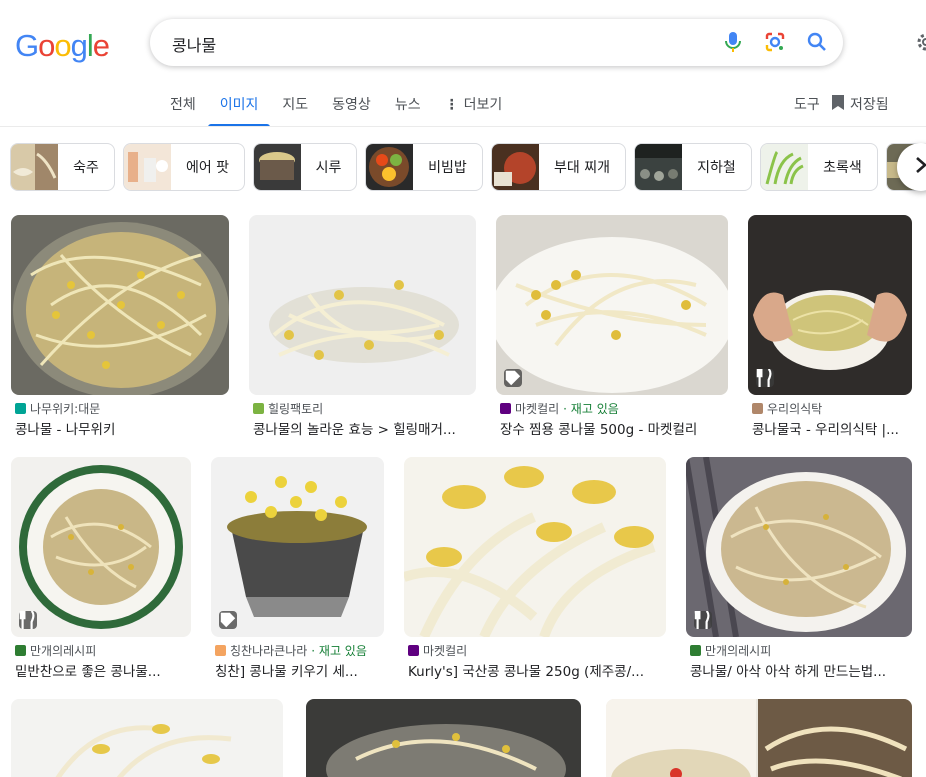 The height and width of the screenshot is (777, 926). I want to click on result-source: 힐링팩토리, so click(364, 408).